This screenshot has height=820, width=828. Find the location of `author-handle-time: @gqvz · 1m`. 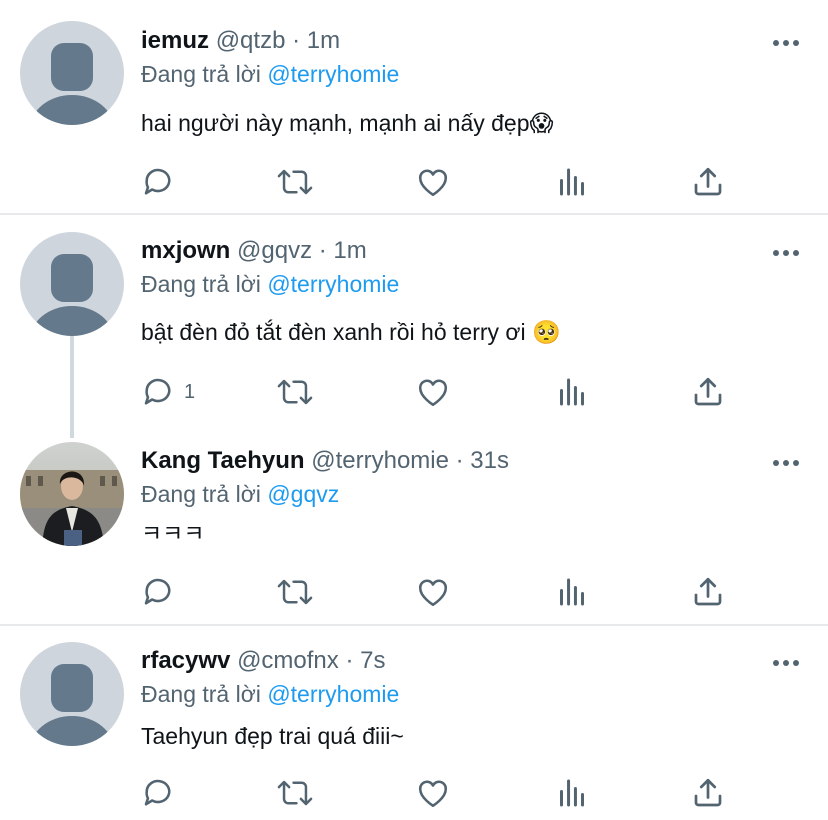

author-handle-time: @gqvz · 1m is located at coordinates (302, 250).